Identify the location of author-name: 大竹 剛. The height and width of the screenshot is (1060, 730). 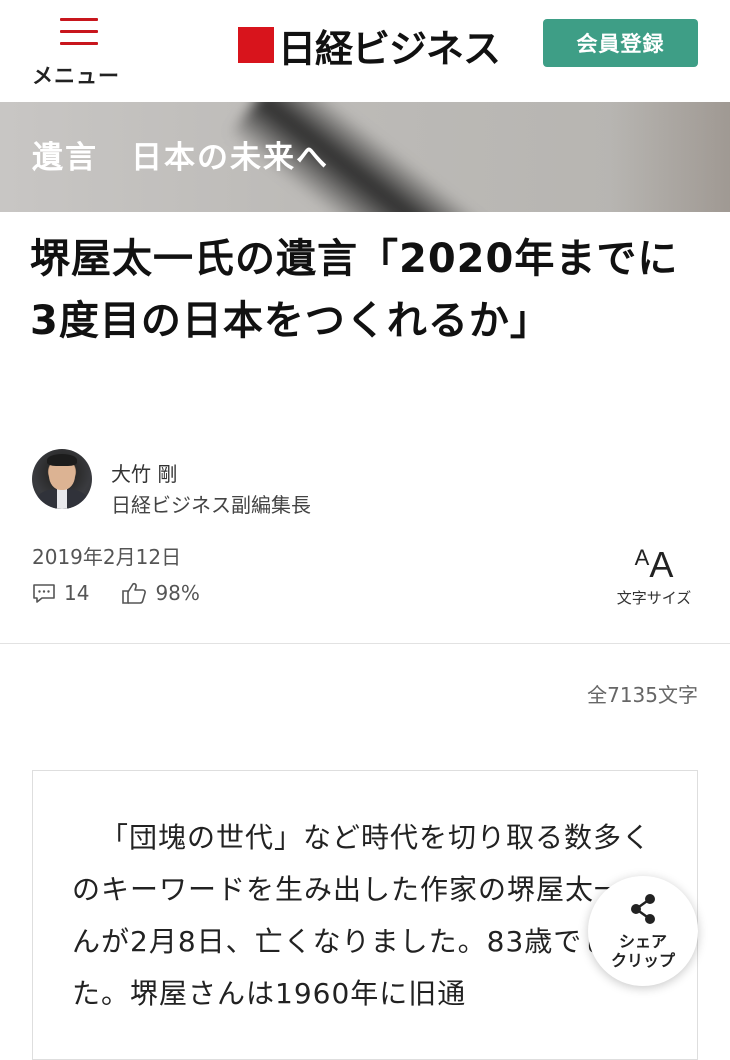
(144, 472).